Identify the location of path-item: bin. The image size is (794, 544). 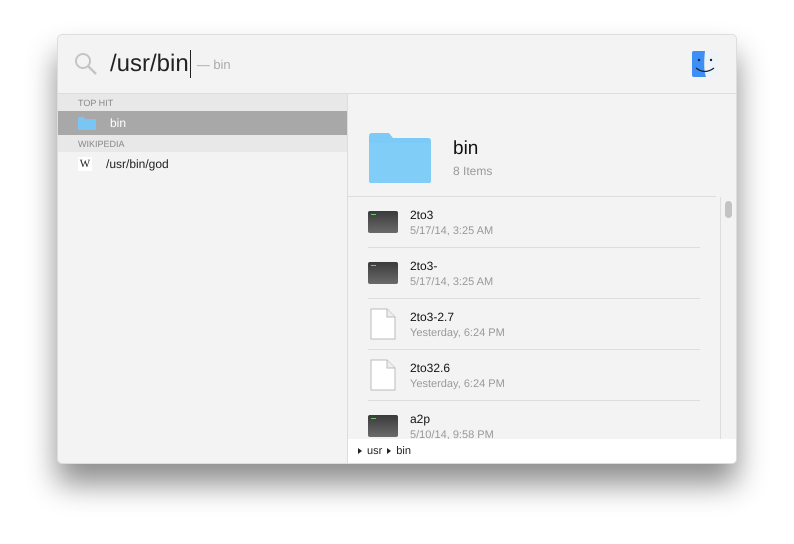
(403, 451).